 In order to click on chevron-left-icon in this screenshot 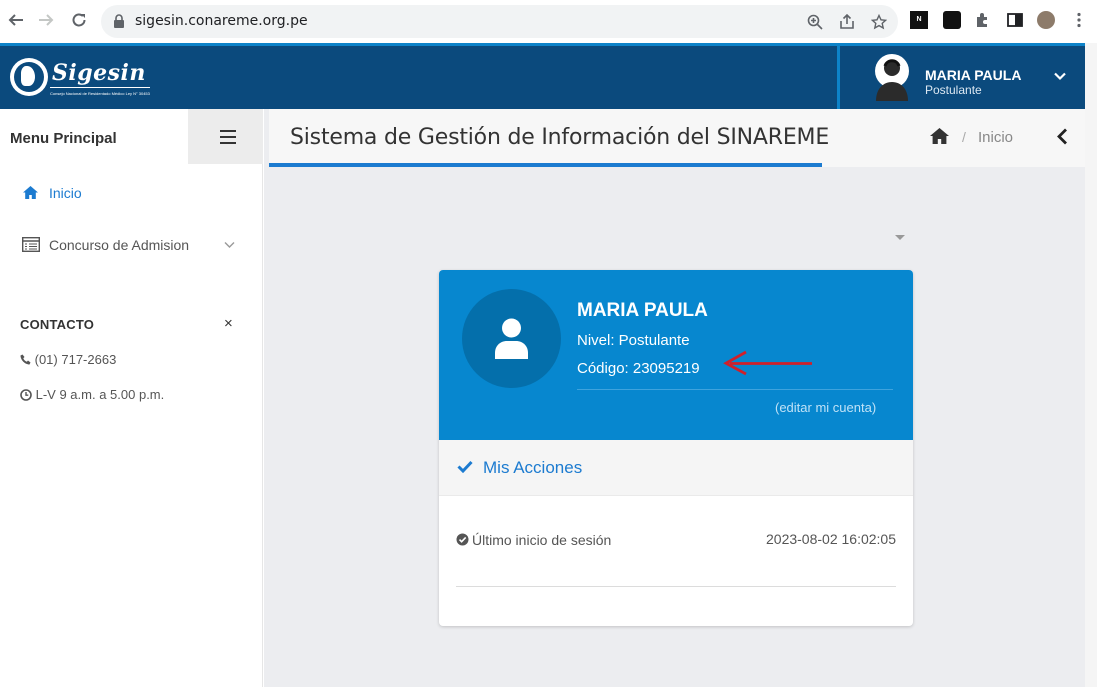, I will do `click(1062, 136)`.